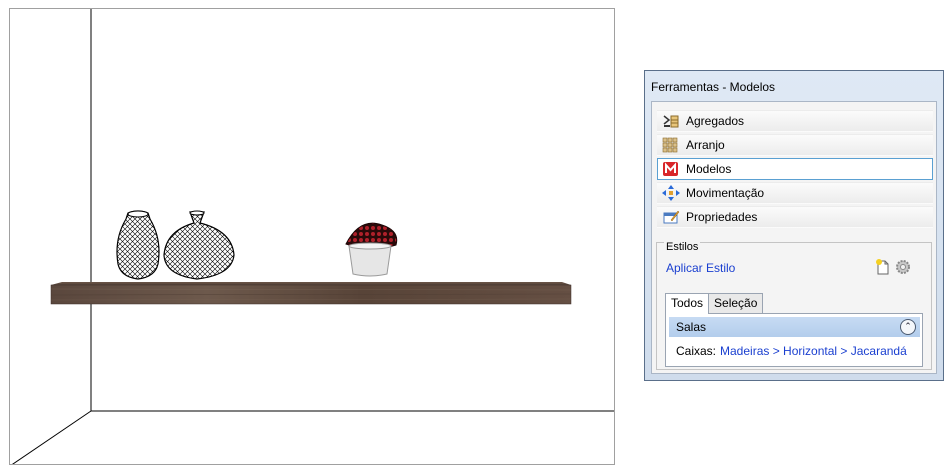 The width and height of the screenshot is (950, 470). I want to click on tool-label: Movimentação, so click(725, 193).